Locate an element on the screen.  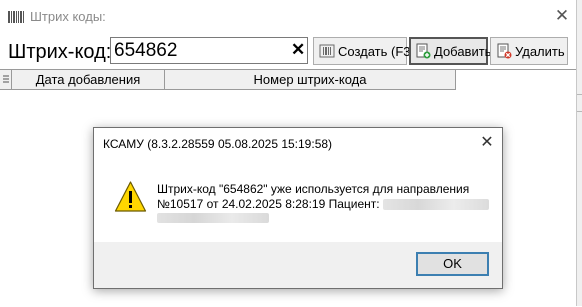
row-selector-column is located at coordinates (6, 79).